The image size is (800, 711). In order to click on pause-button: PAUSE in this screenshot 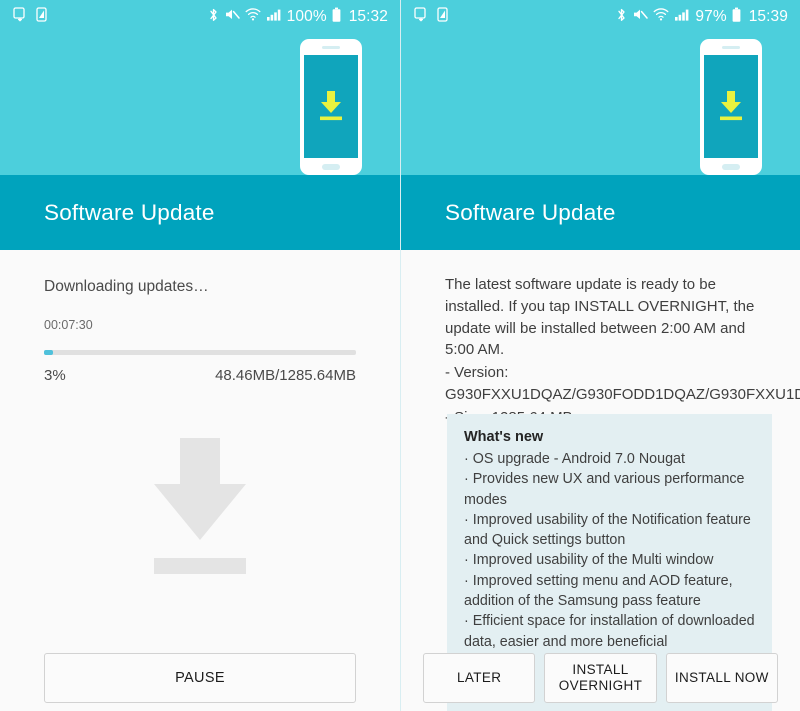, I will do `click(200, 678)`.